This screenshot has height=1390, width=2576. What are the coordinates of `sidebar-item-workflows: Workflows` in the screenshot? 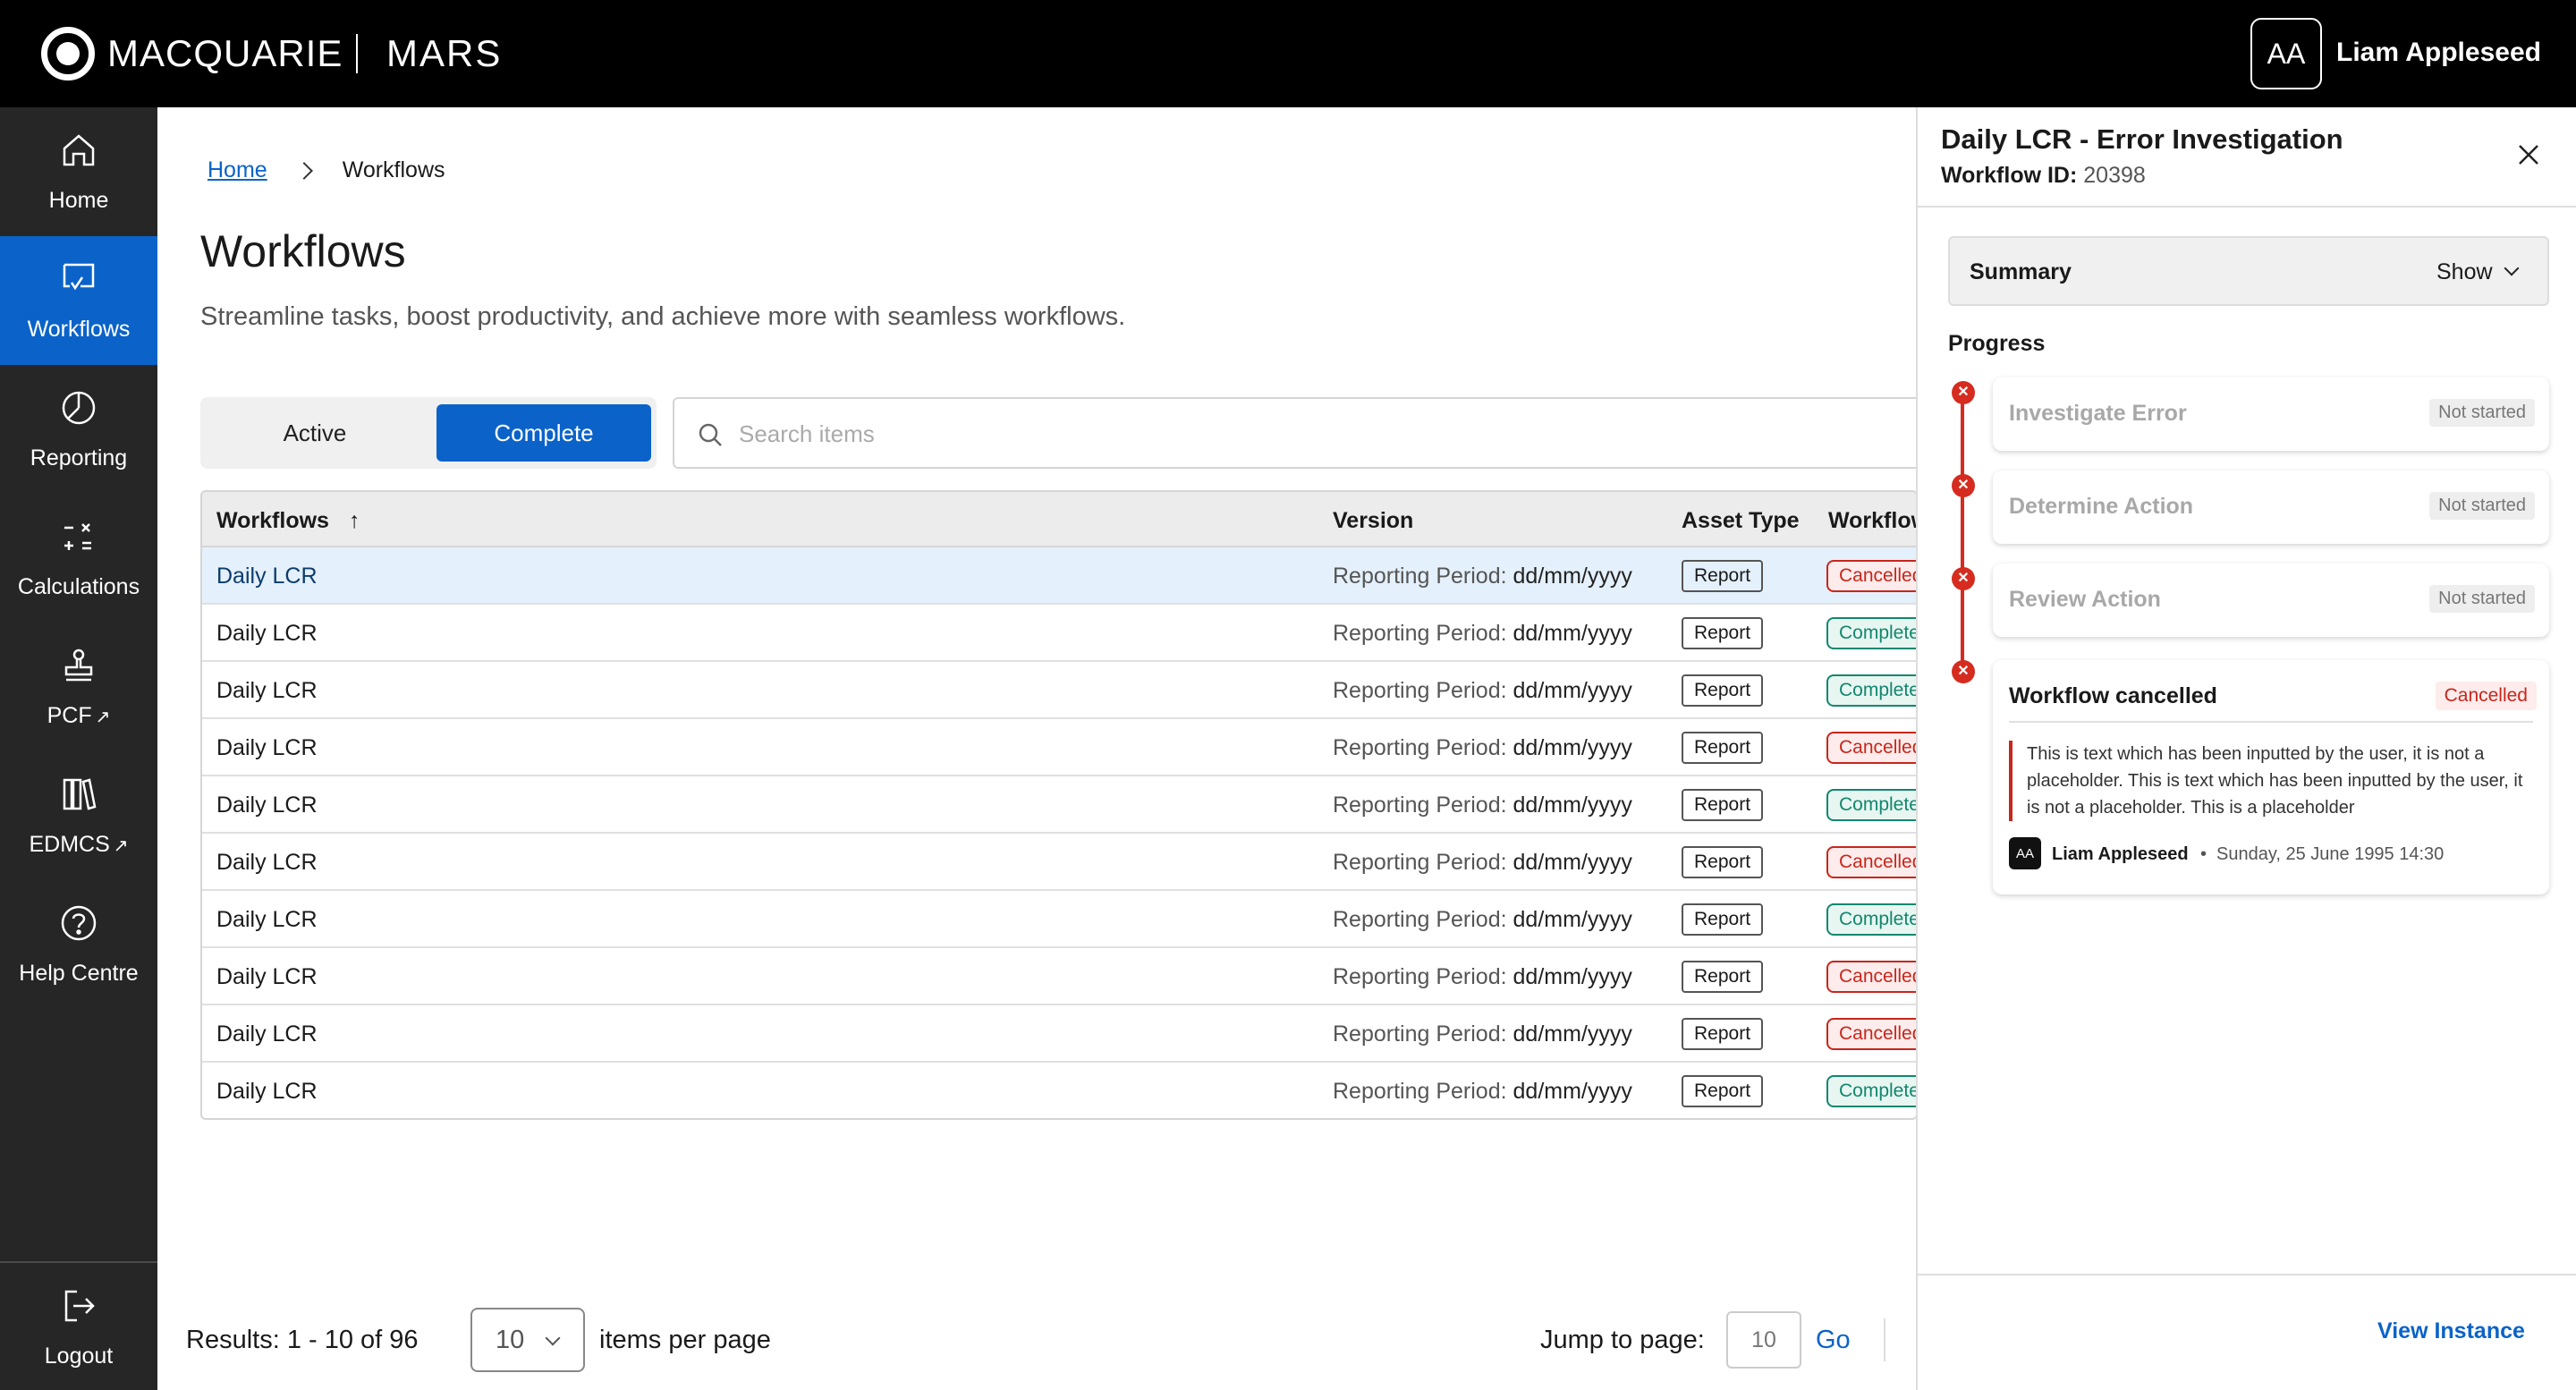 It's located at (78, 300).